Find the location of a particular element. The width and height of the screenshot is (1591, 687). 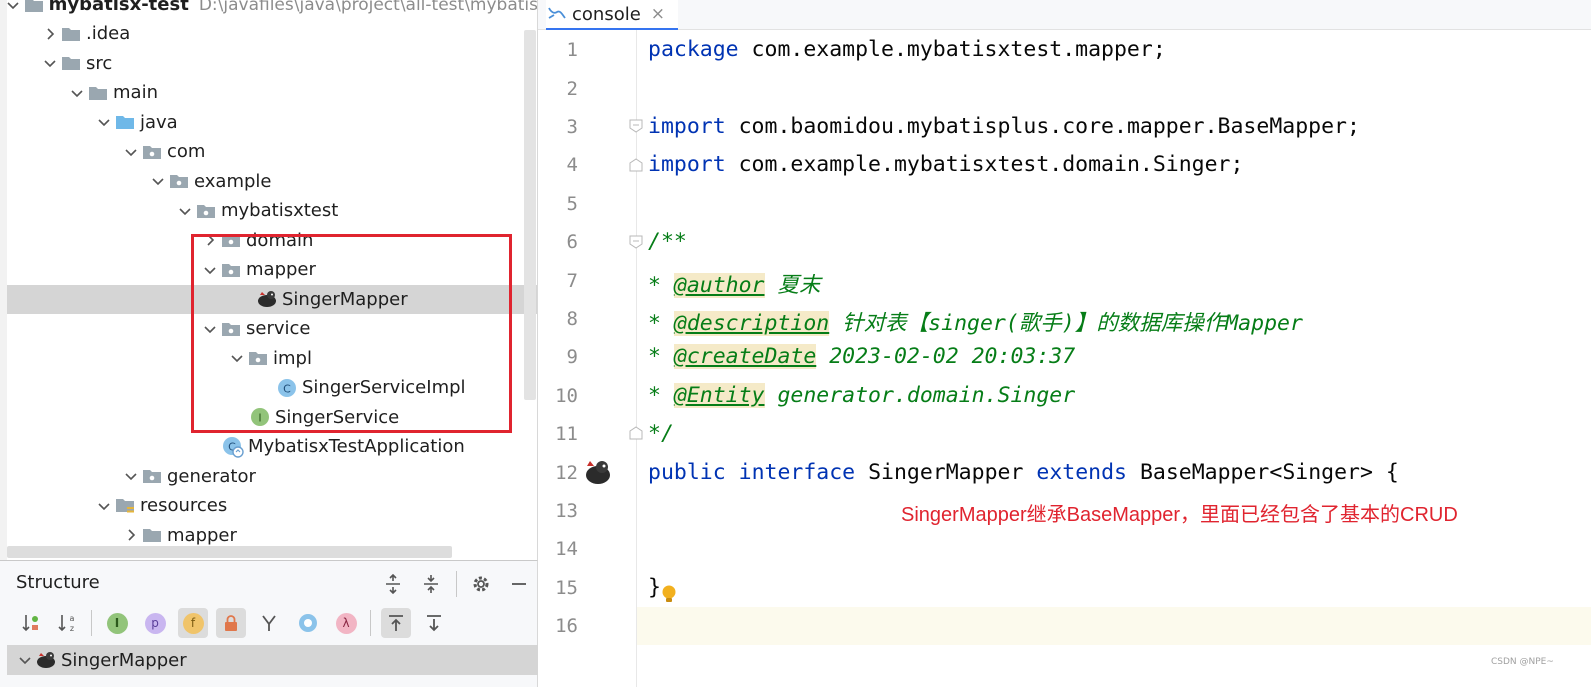

tree-item-idea: .idea is located at coordinates (268, 34).